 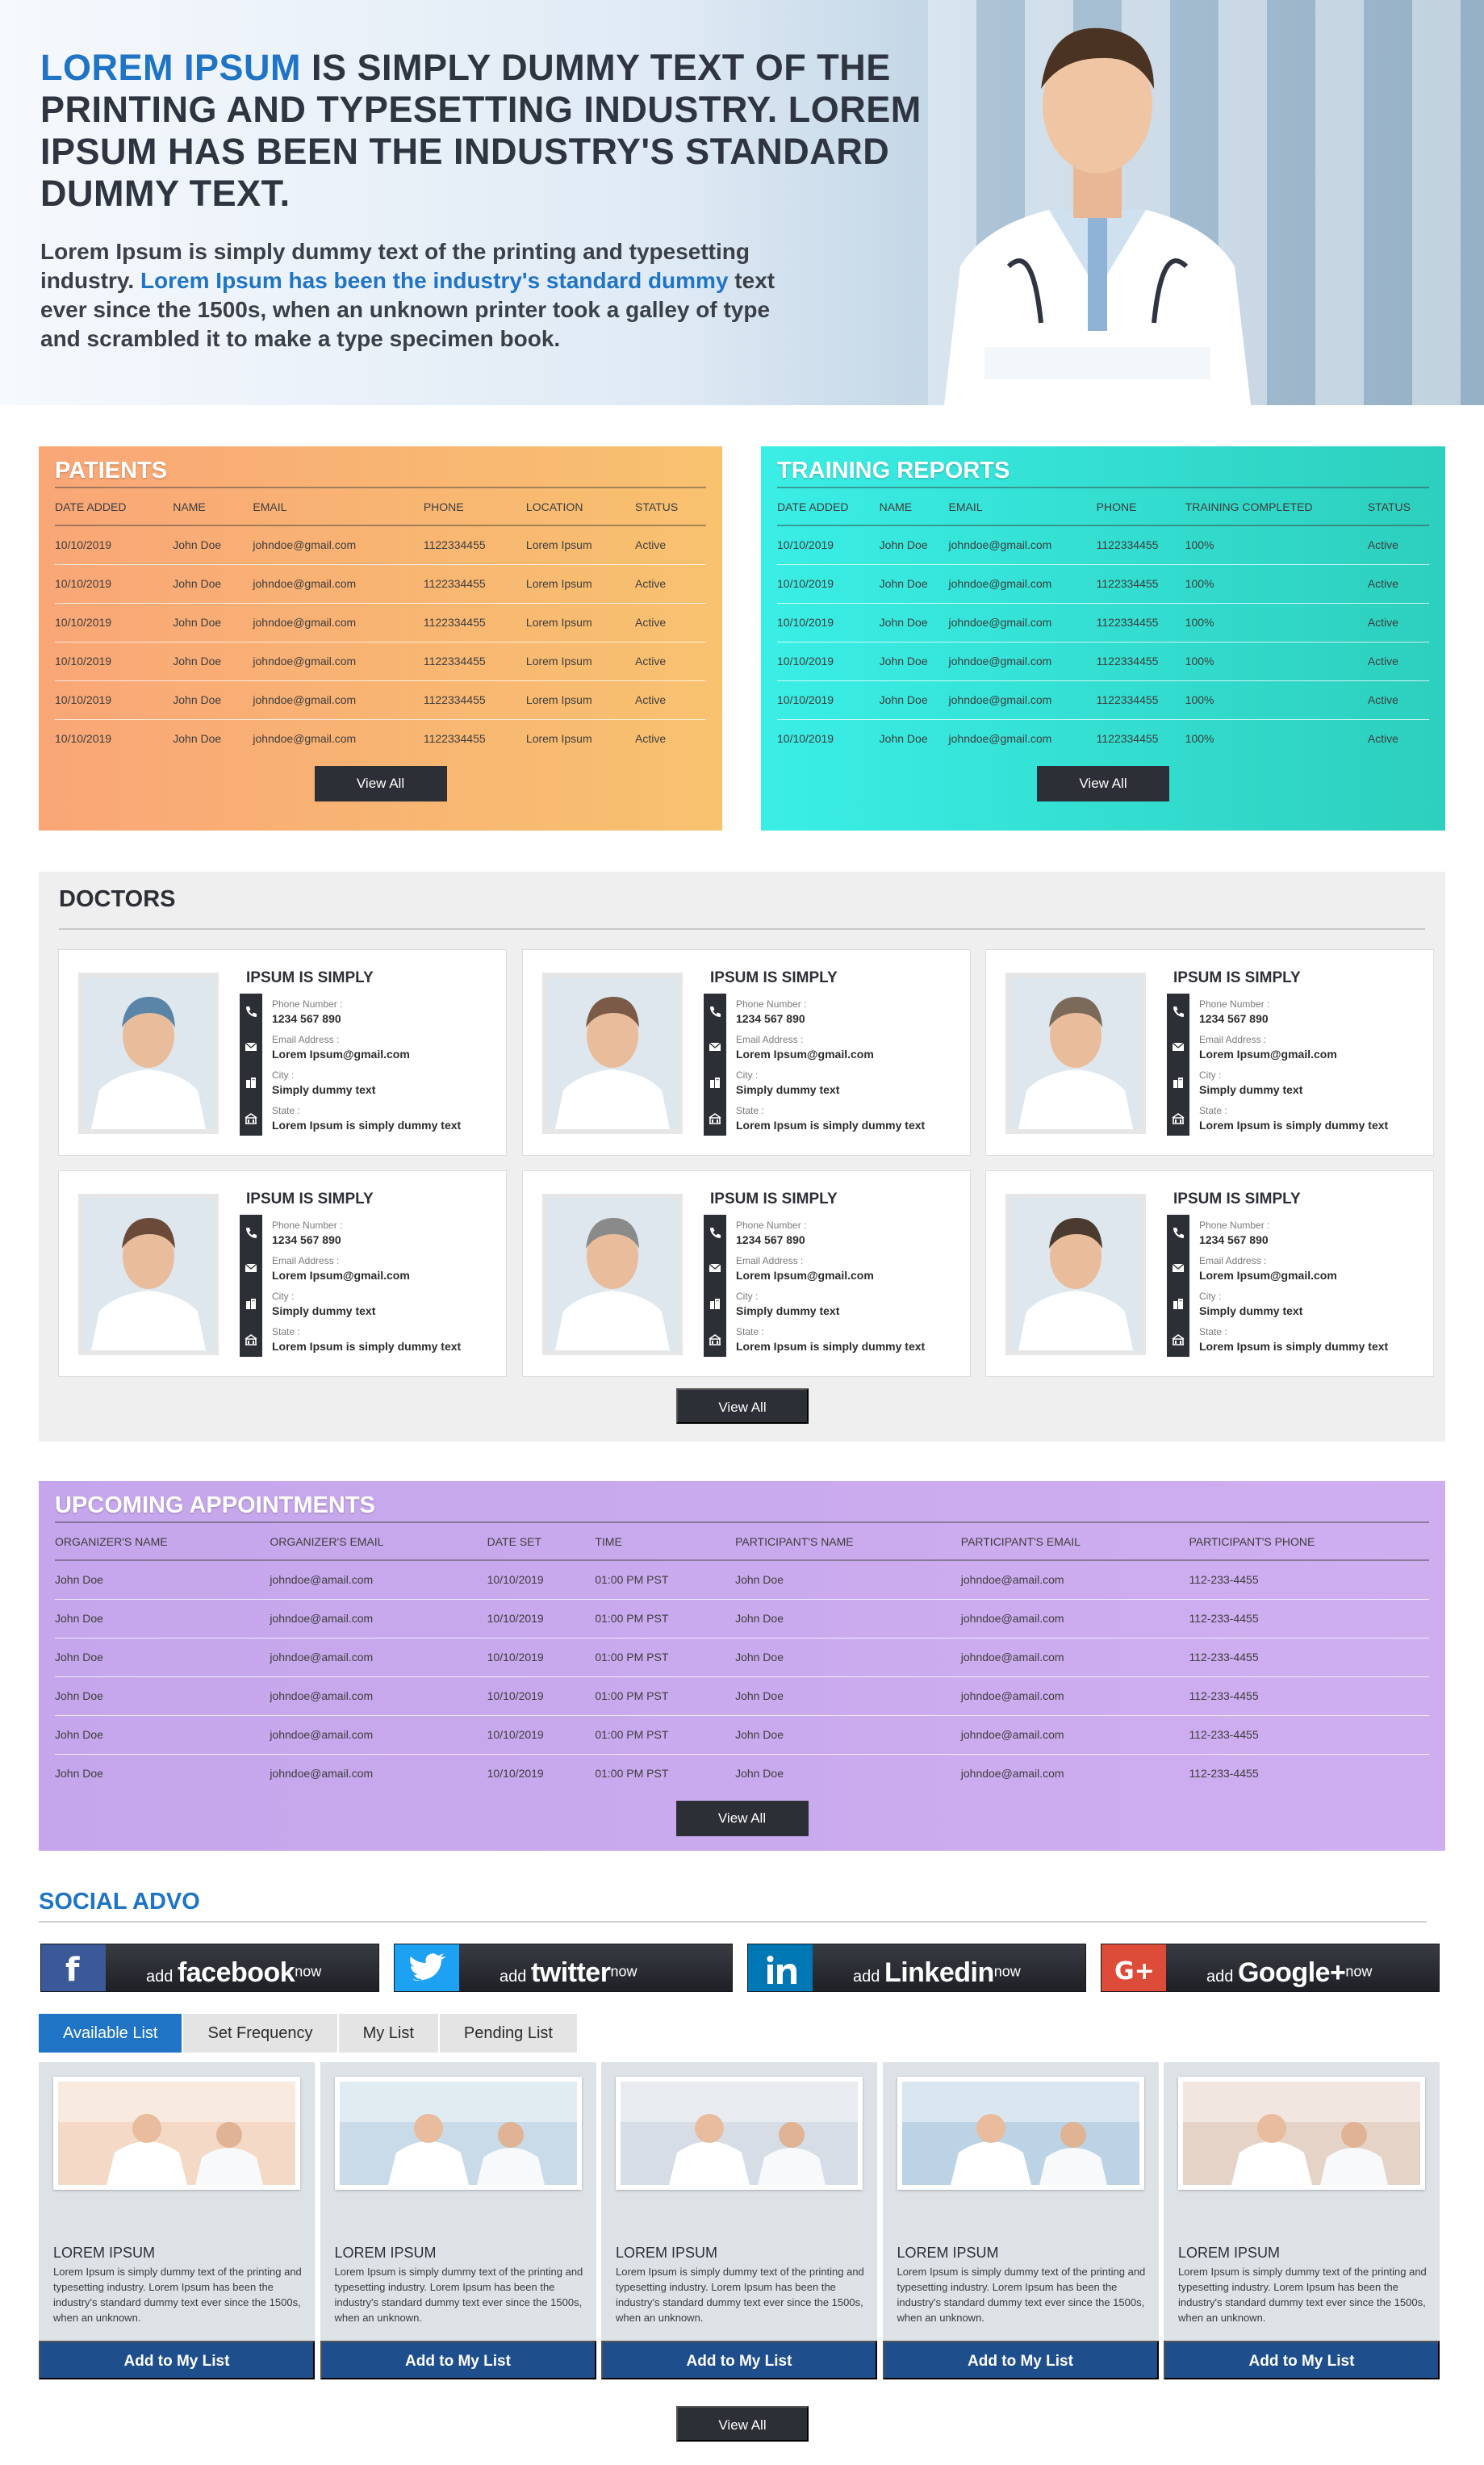 What do you see at coordinates (1140, 584) in the screenshot?
I see `training-cell: 1122334455` at bounding box center [1140, 584].